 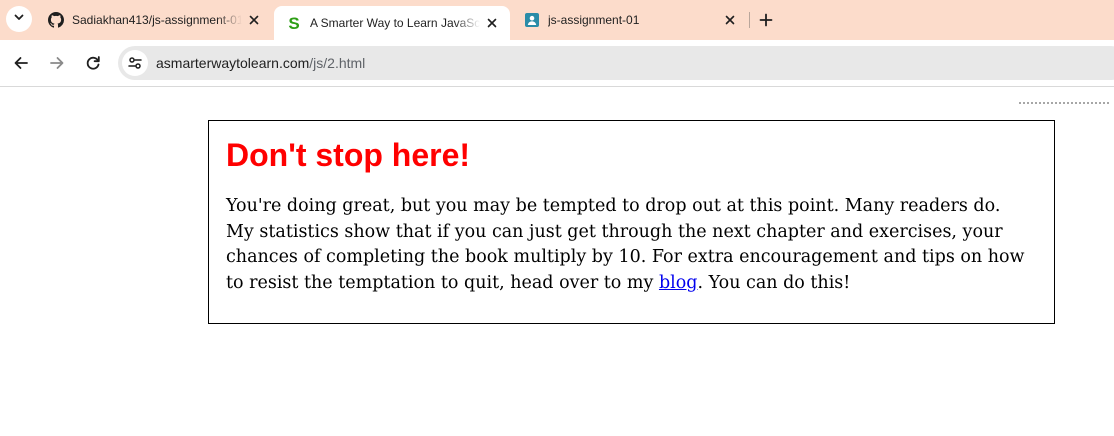 What do you see at coordinates (348, 155) in the screenshot?
I see `promo-heading: Don't stop here!` at bounding box center [348, 155].